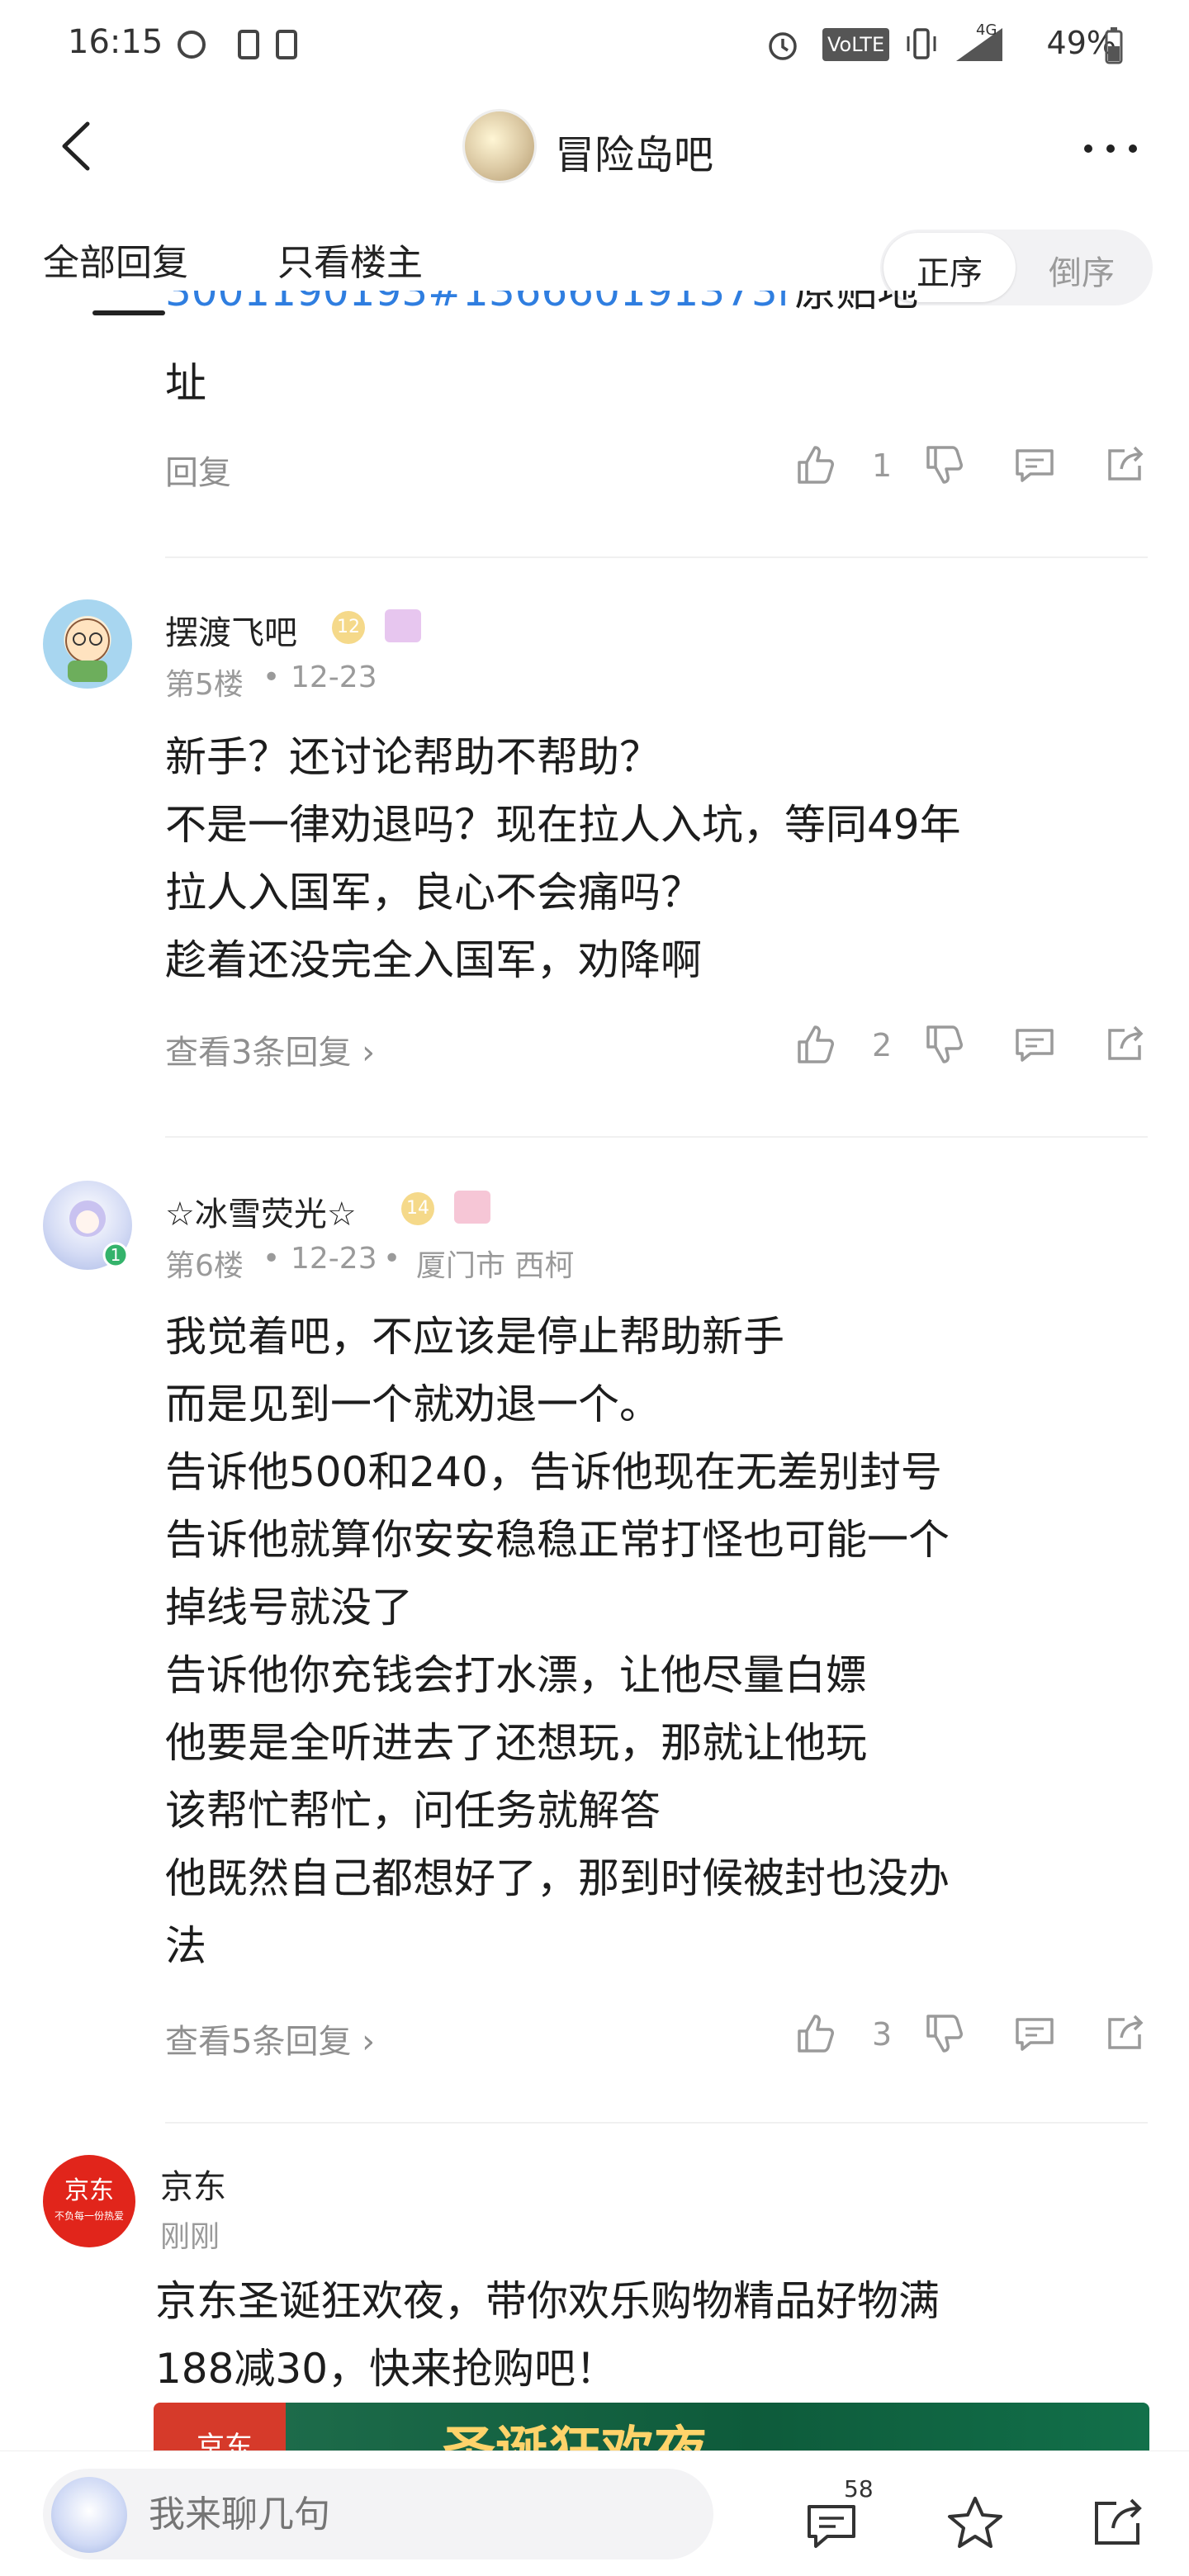  I want to click on view-replies-button: 查看5条回复 ›, so click(270, 2038).